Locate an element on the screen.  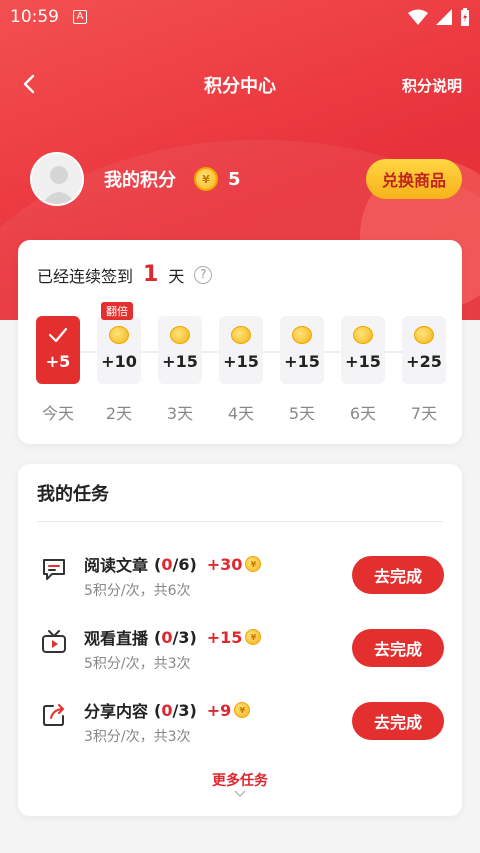
avatar is located at coordinates (57, 179).